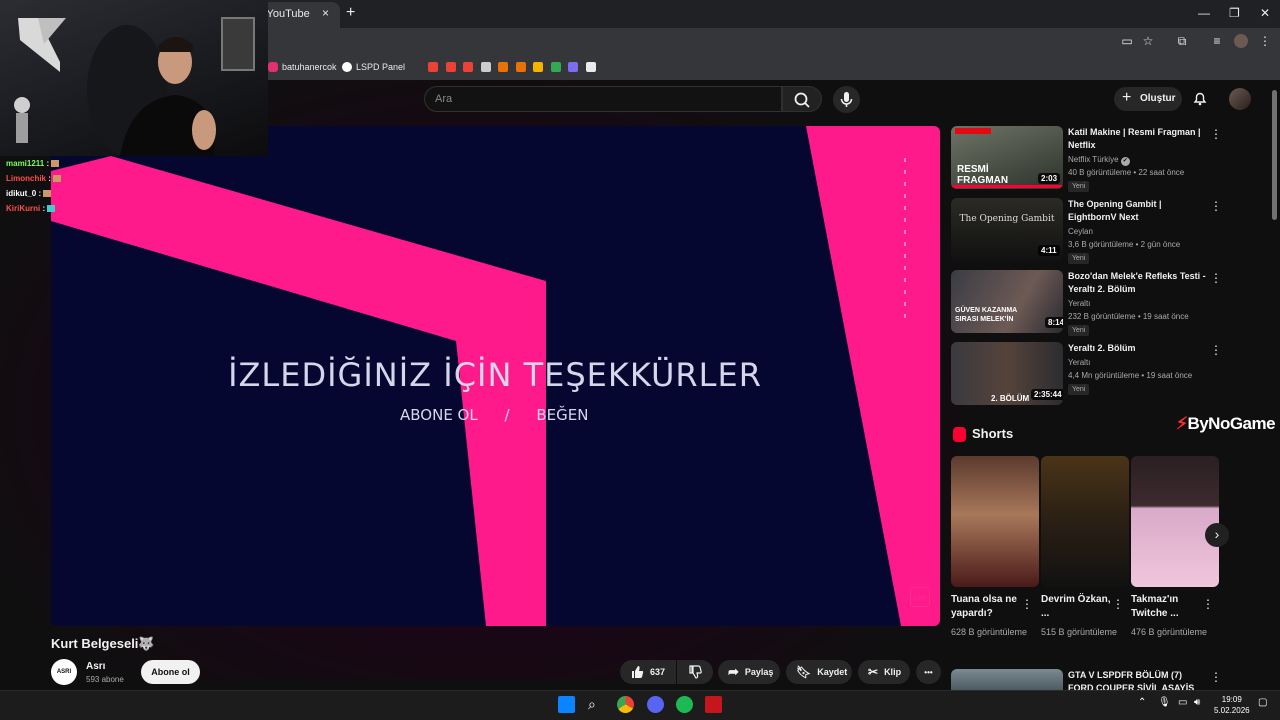 This screenshot has width=1280, height=720. What do you see at coordinates (1182, 41) in the screenshot?
I see `extensions-icon: ⧉` at bounding box center [1182, 41].